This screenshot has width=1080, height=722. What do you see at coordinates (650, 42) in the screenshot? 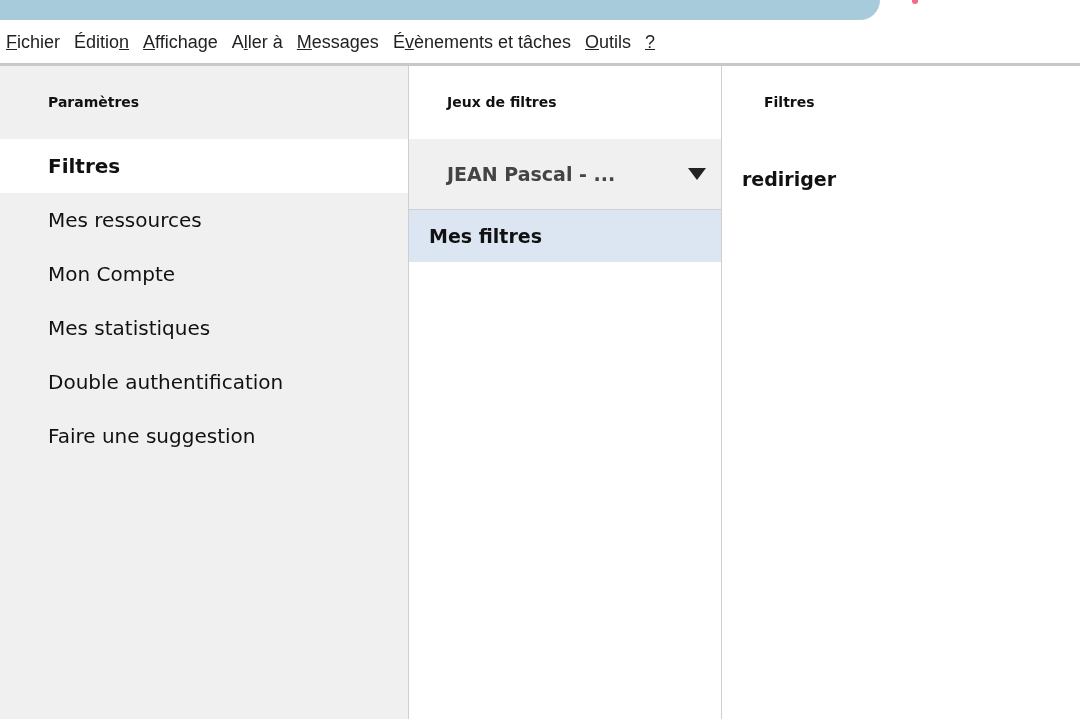
I see `menu-item: ?` at bounding box center [650, 42].